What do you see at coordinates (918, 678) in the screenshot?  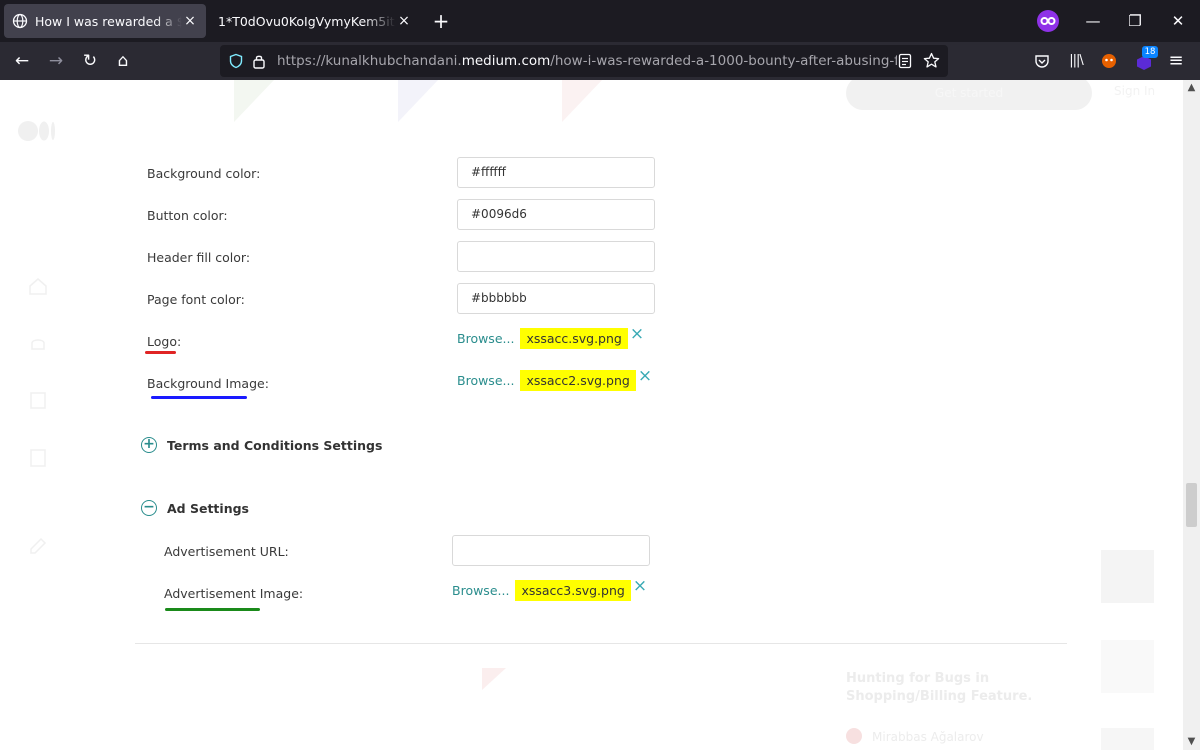 I see `related-title-line: Hunting for Bugs in` at bounding box center [918, 678].